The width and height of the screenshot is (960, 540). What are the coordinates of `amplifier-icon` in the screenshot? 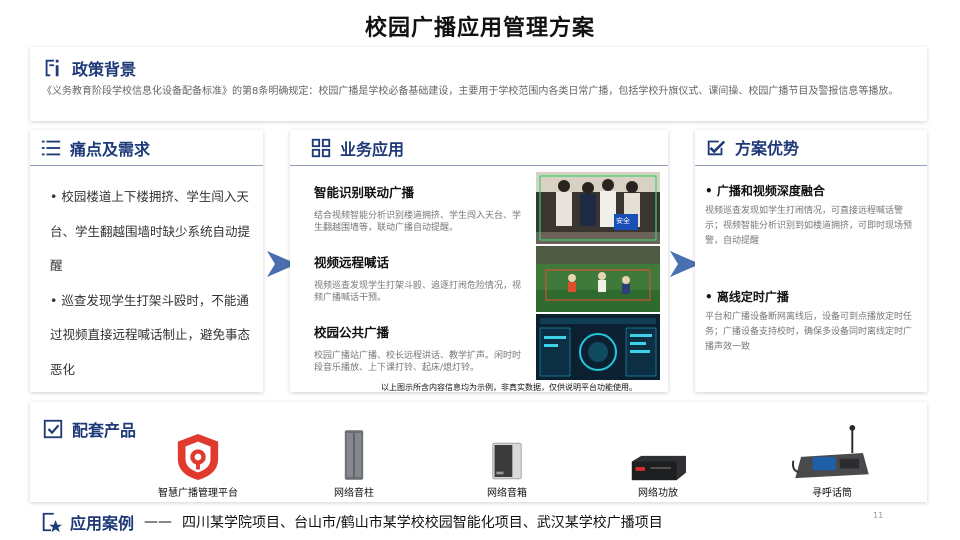 It's located at (658, 453).